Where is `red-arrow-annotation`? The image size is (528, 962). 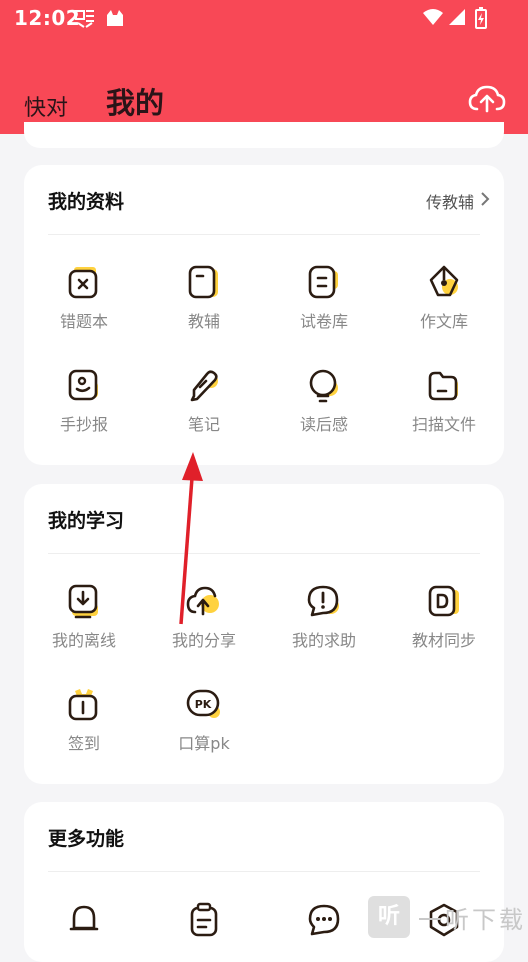
red-arrow-annotation is located at coordinates (191, 538).